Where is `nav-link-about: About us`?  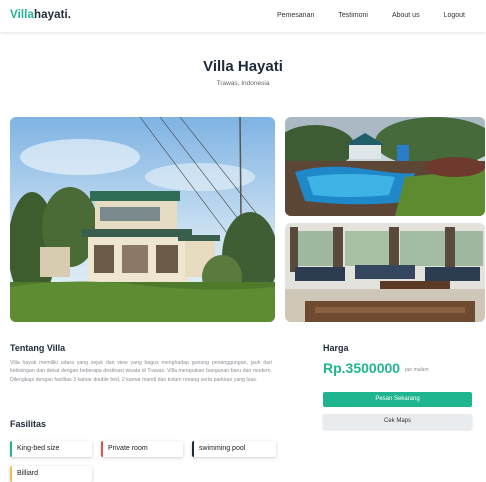 nav-link-about: About us is located at coordinates (406, 15).